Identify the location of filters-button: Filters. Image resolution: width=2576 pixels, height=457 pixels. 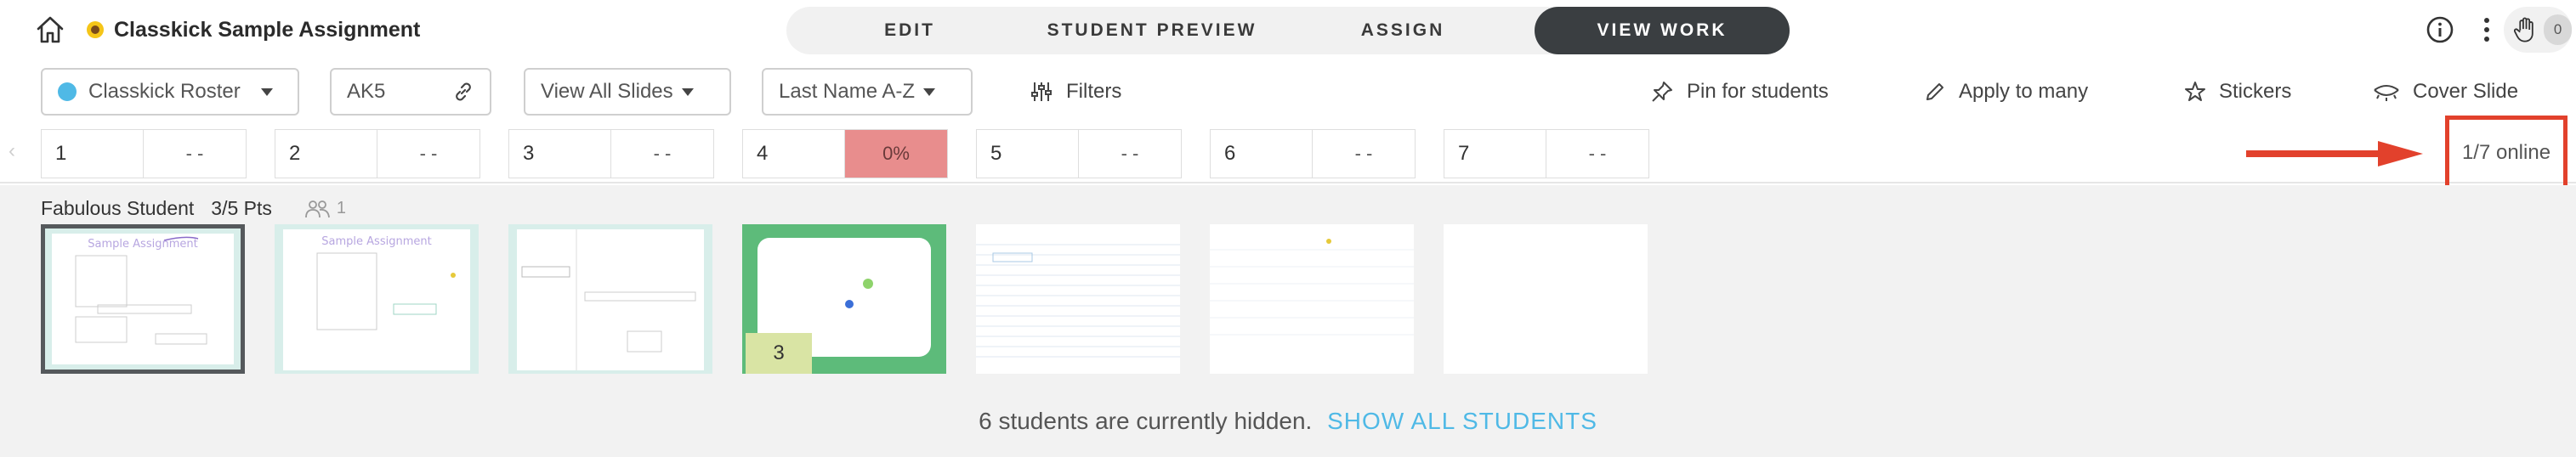
(1075, 92).